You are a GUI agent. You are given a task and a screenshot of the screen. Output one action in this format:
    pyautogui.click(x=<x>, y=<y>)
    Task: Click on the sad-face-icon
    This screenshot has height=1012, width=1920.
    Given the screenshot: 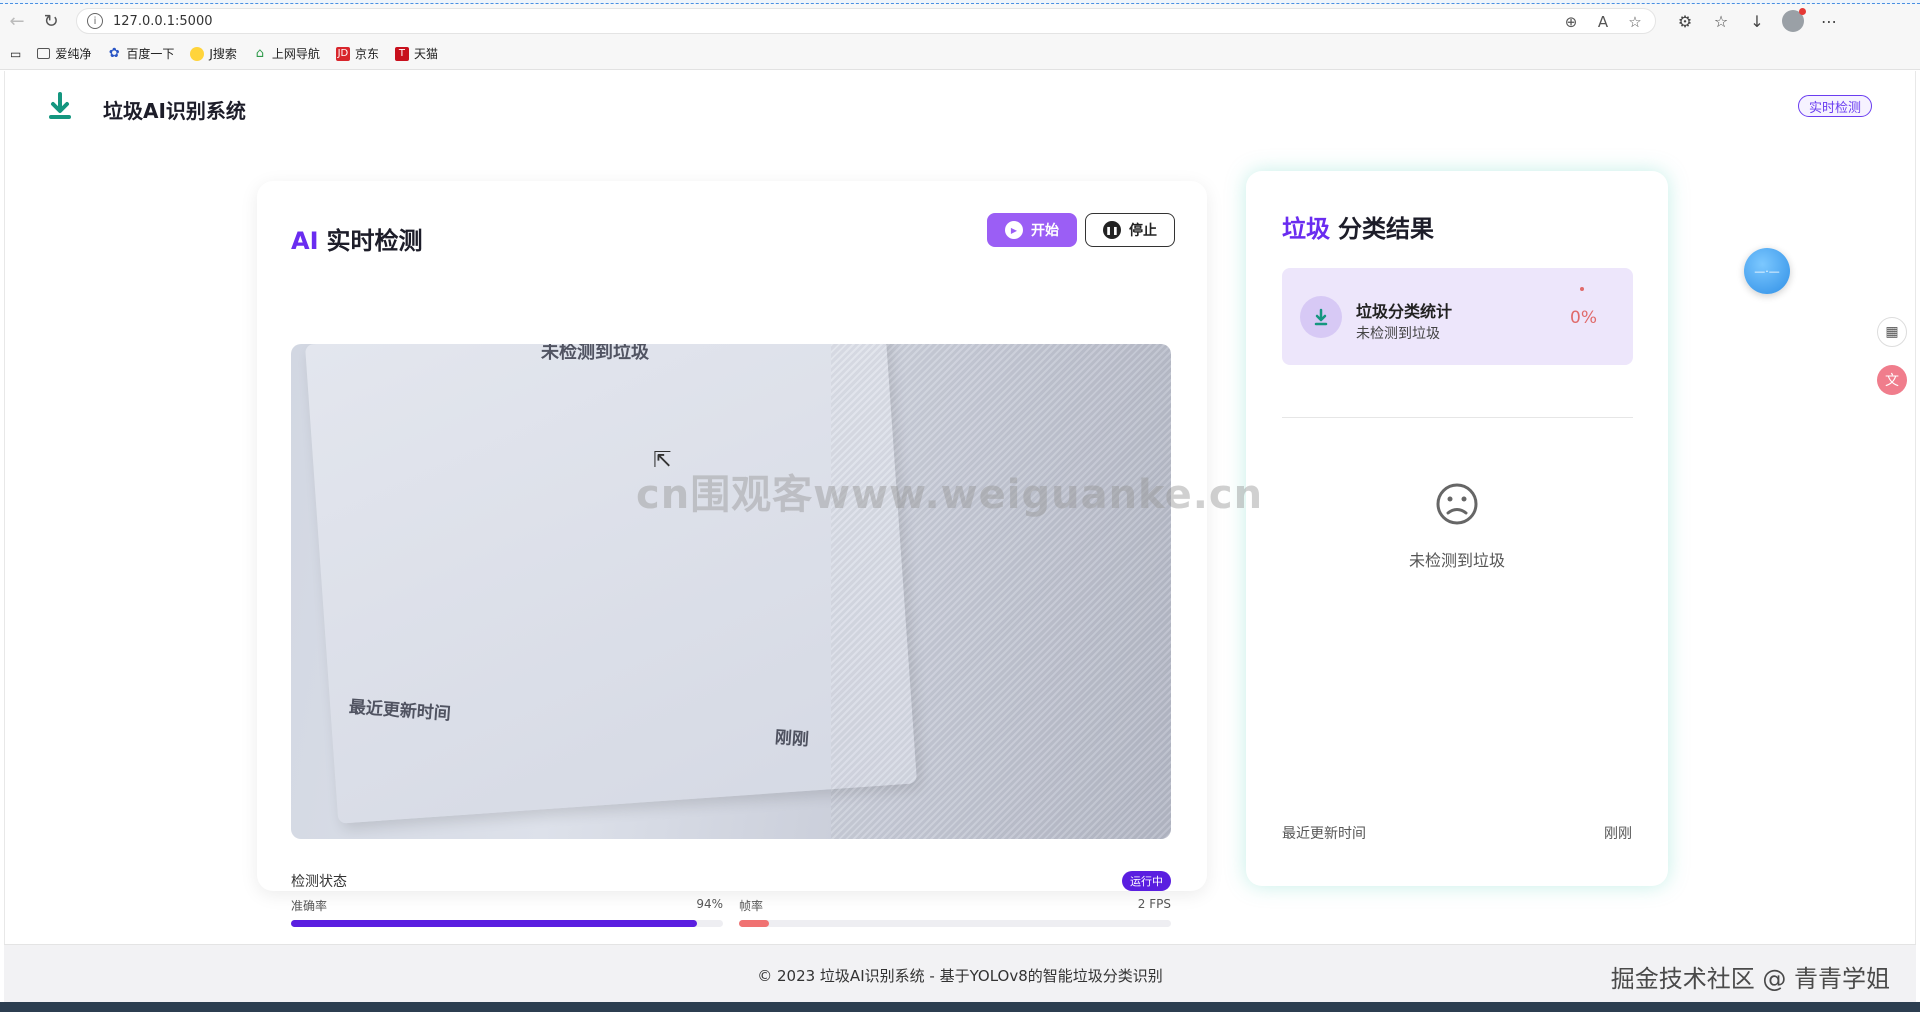 What is the action you would take?
    pyautogui.click(x=1457, y=504)
    